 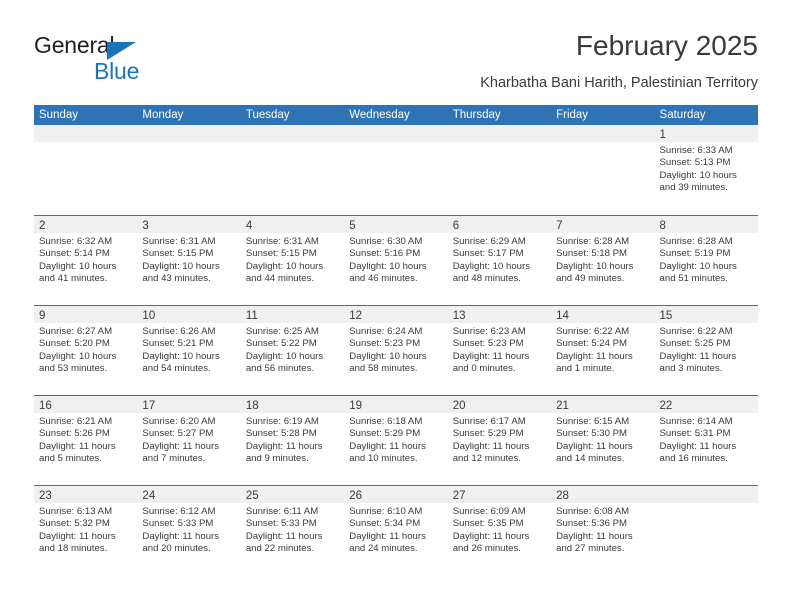 What do you see at coordinates (282, 331) in the screenshot?
I see `sunrise-text: Sunrise: 6:25 AM` at bounding box center [282, 331].